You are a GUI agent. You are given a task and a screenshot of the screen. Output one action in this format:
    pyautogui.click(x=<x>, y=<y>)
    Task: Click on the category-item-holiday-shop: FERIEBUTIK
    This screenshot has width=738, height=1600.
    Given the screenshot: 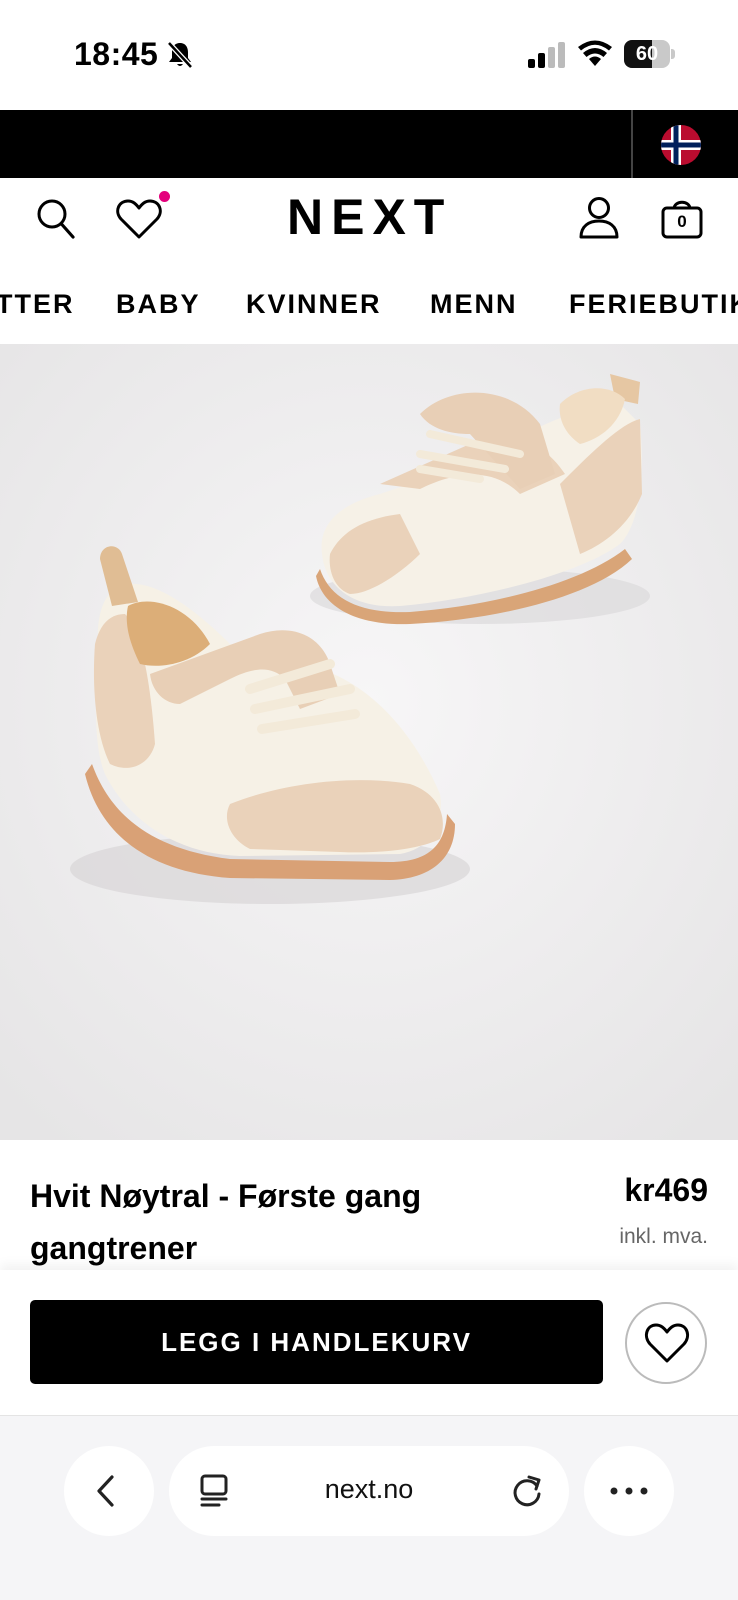 What is the action you would take?
    pyautogui.click(x=653, y=304)
    